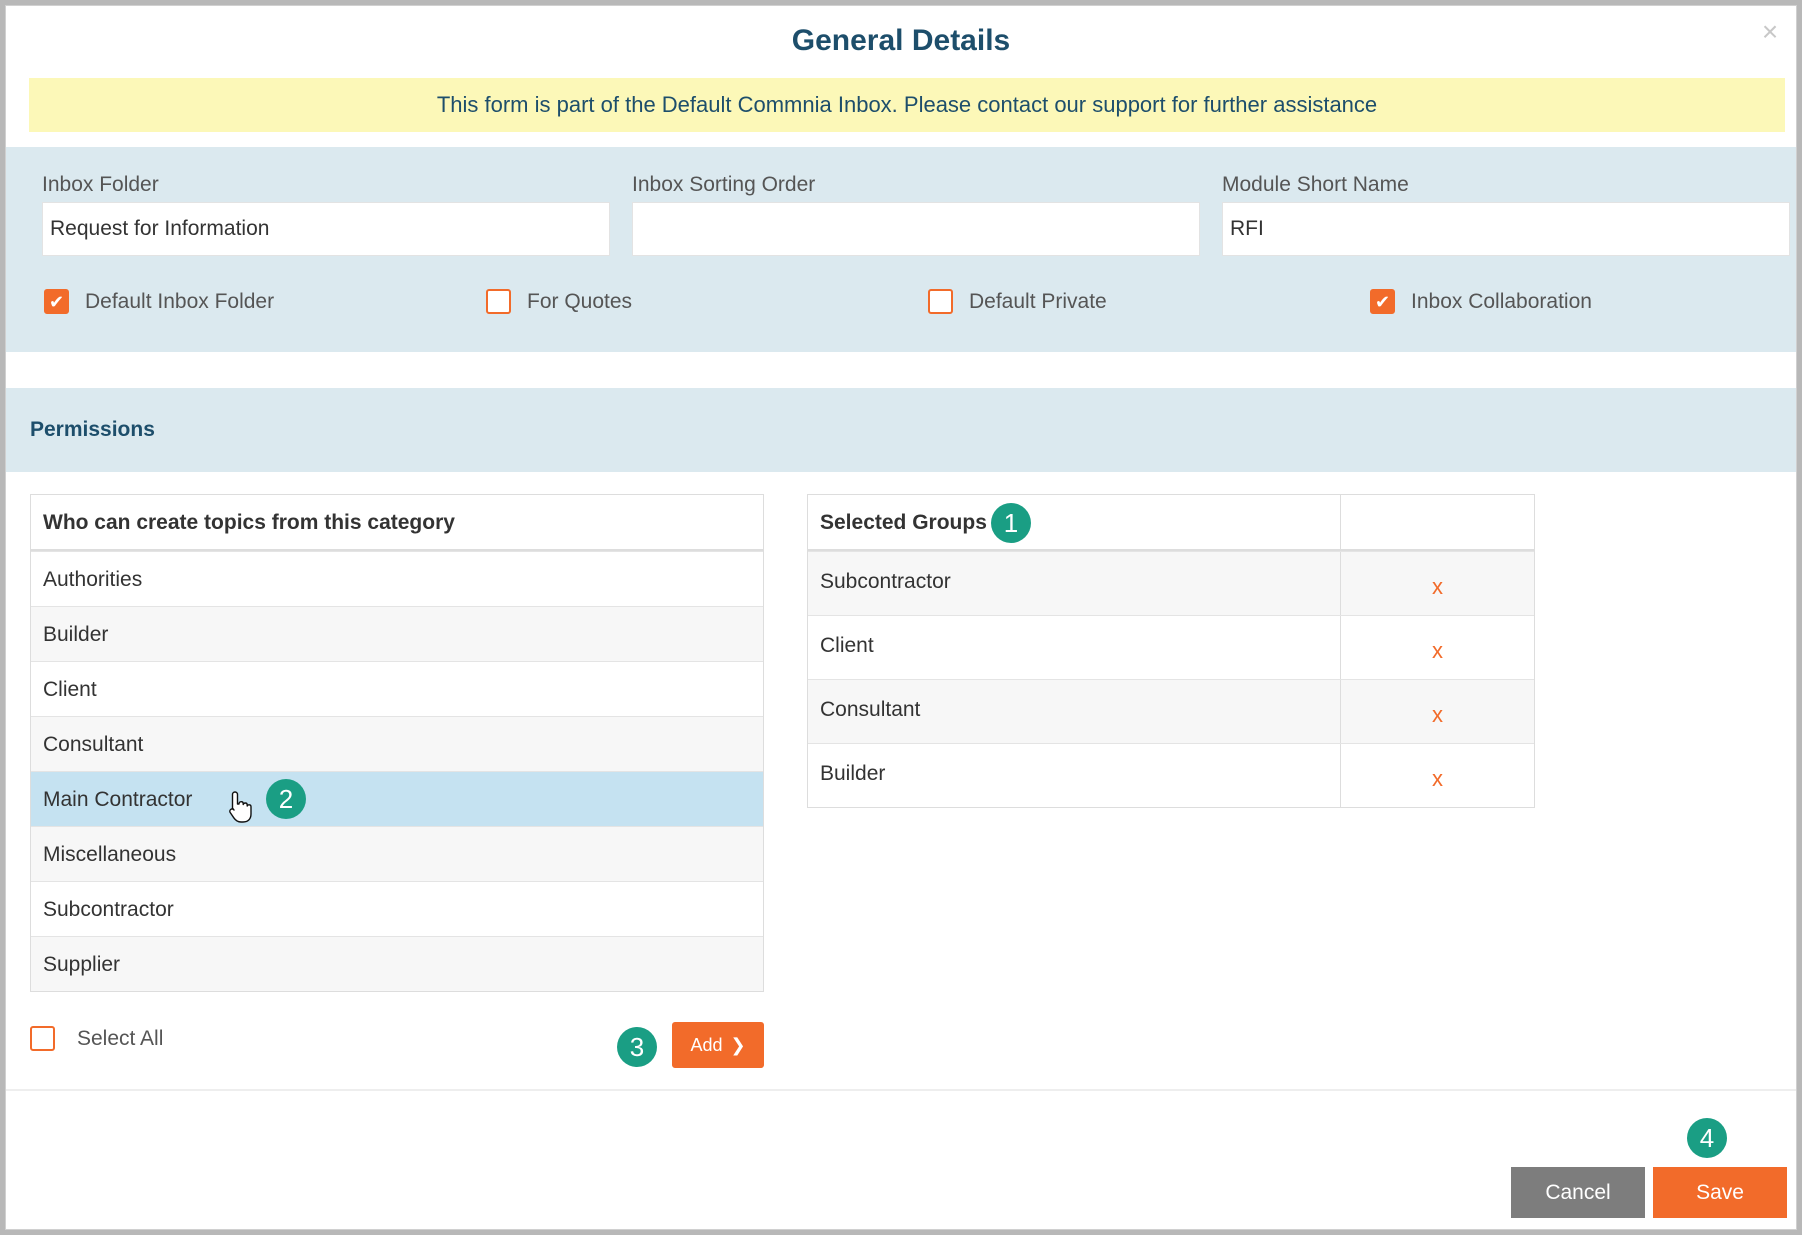  I want to click on default-inbox-folder-option: ✔ Default Inbox Folder, so click(159, 301).